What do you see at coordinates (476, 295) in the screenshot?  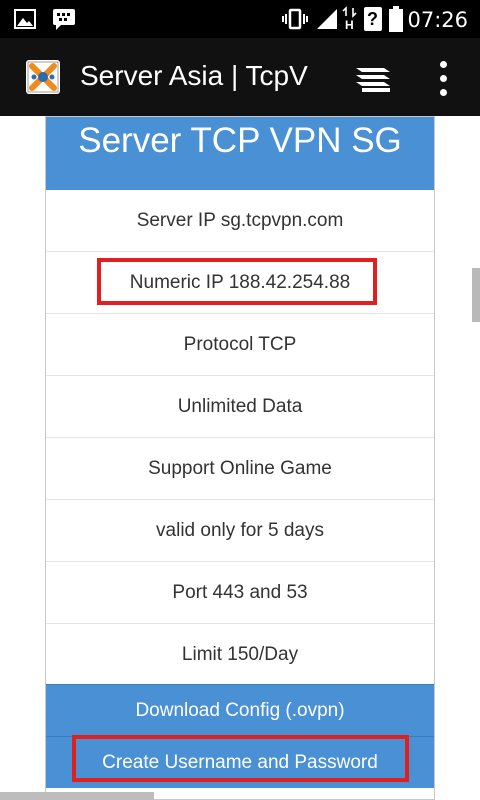 I see `vertical-scrollbar` at bounding box center [476, 295].